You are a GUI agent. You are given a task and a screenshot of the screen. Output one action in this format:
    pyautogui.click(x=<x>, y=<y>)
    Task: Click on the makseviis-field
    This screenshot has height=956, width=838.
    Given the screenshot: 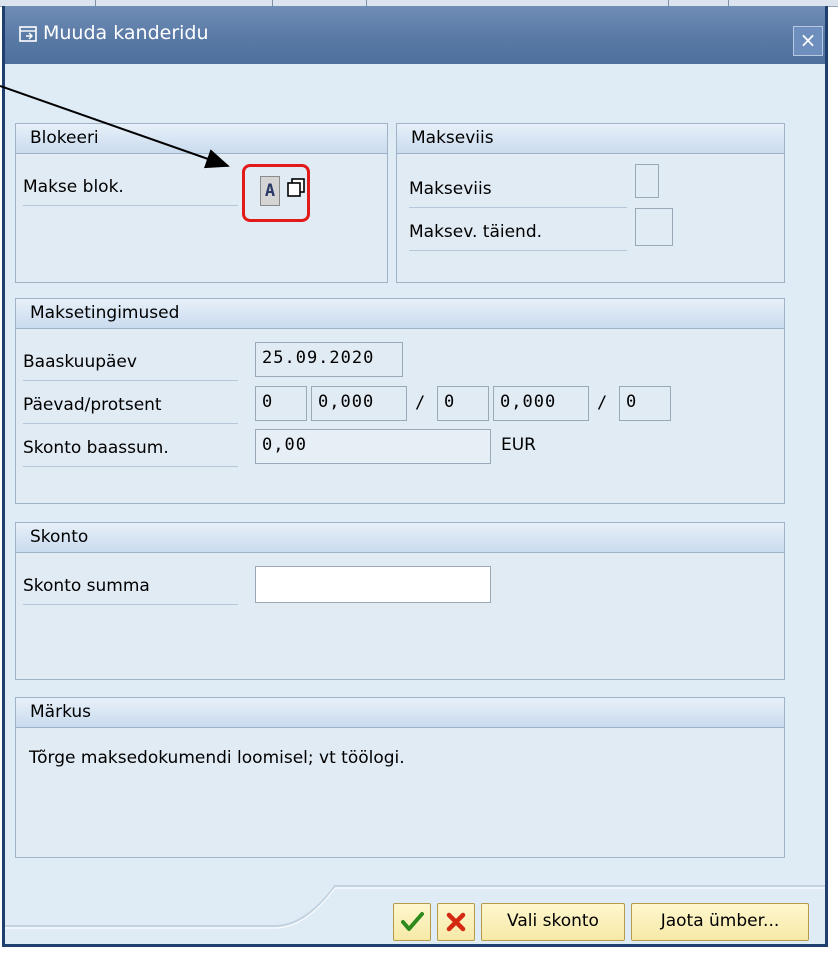 What is the action you would take?
    pyautogui.click(x=647, y=181)
    